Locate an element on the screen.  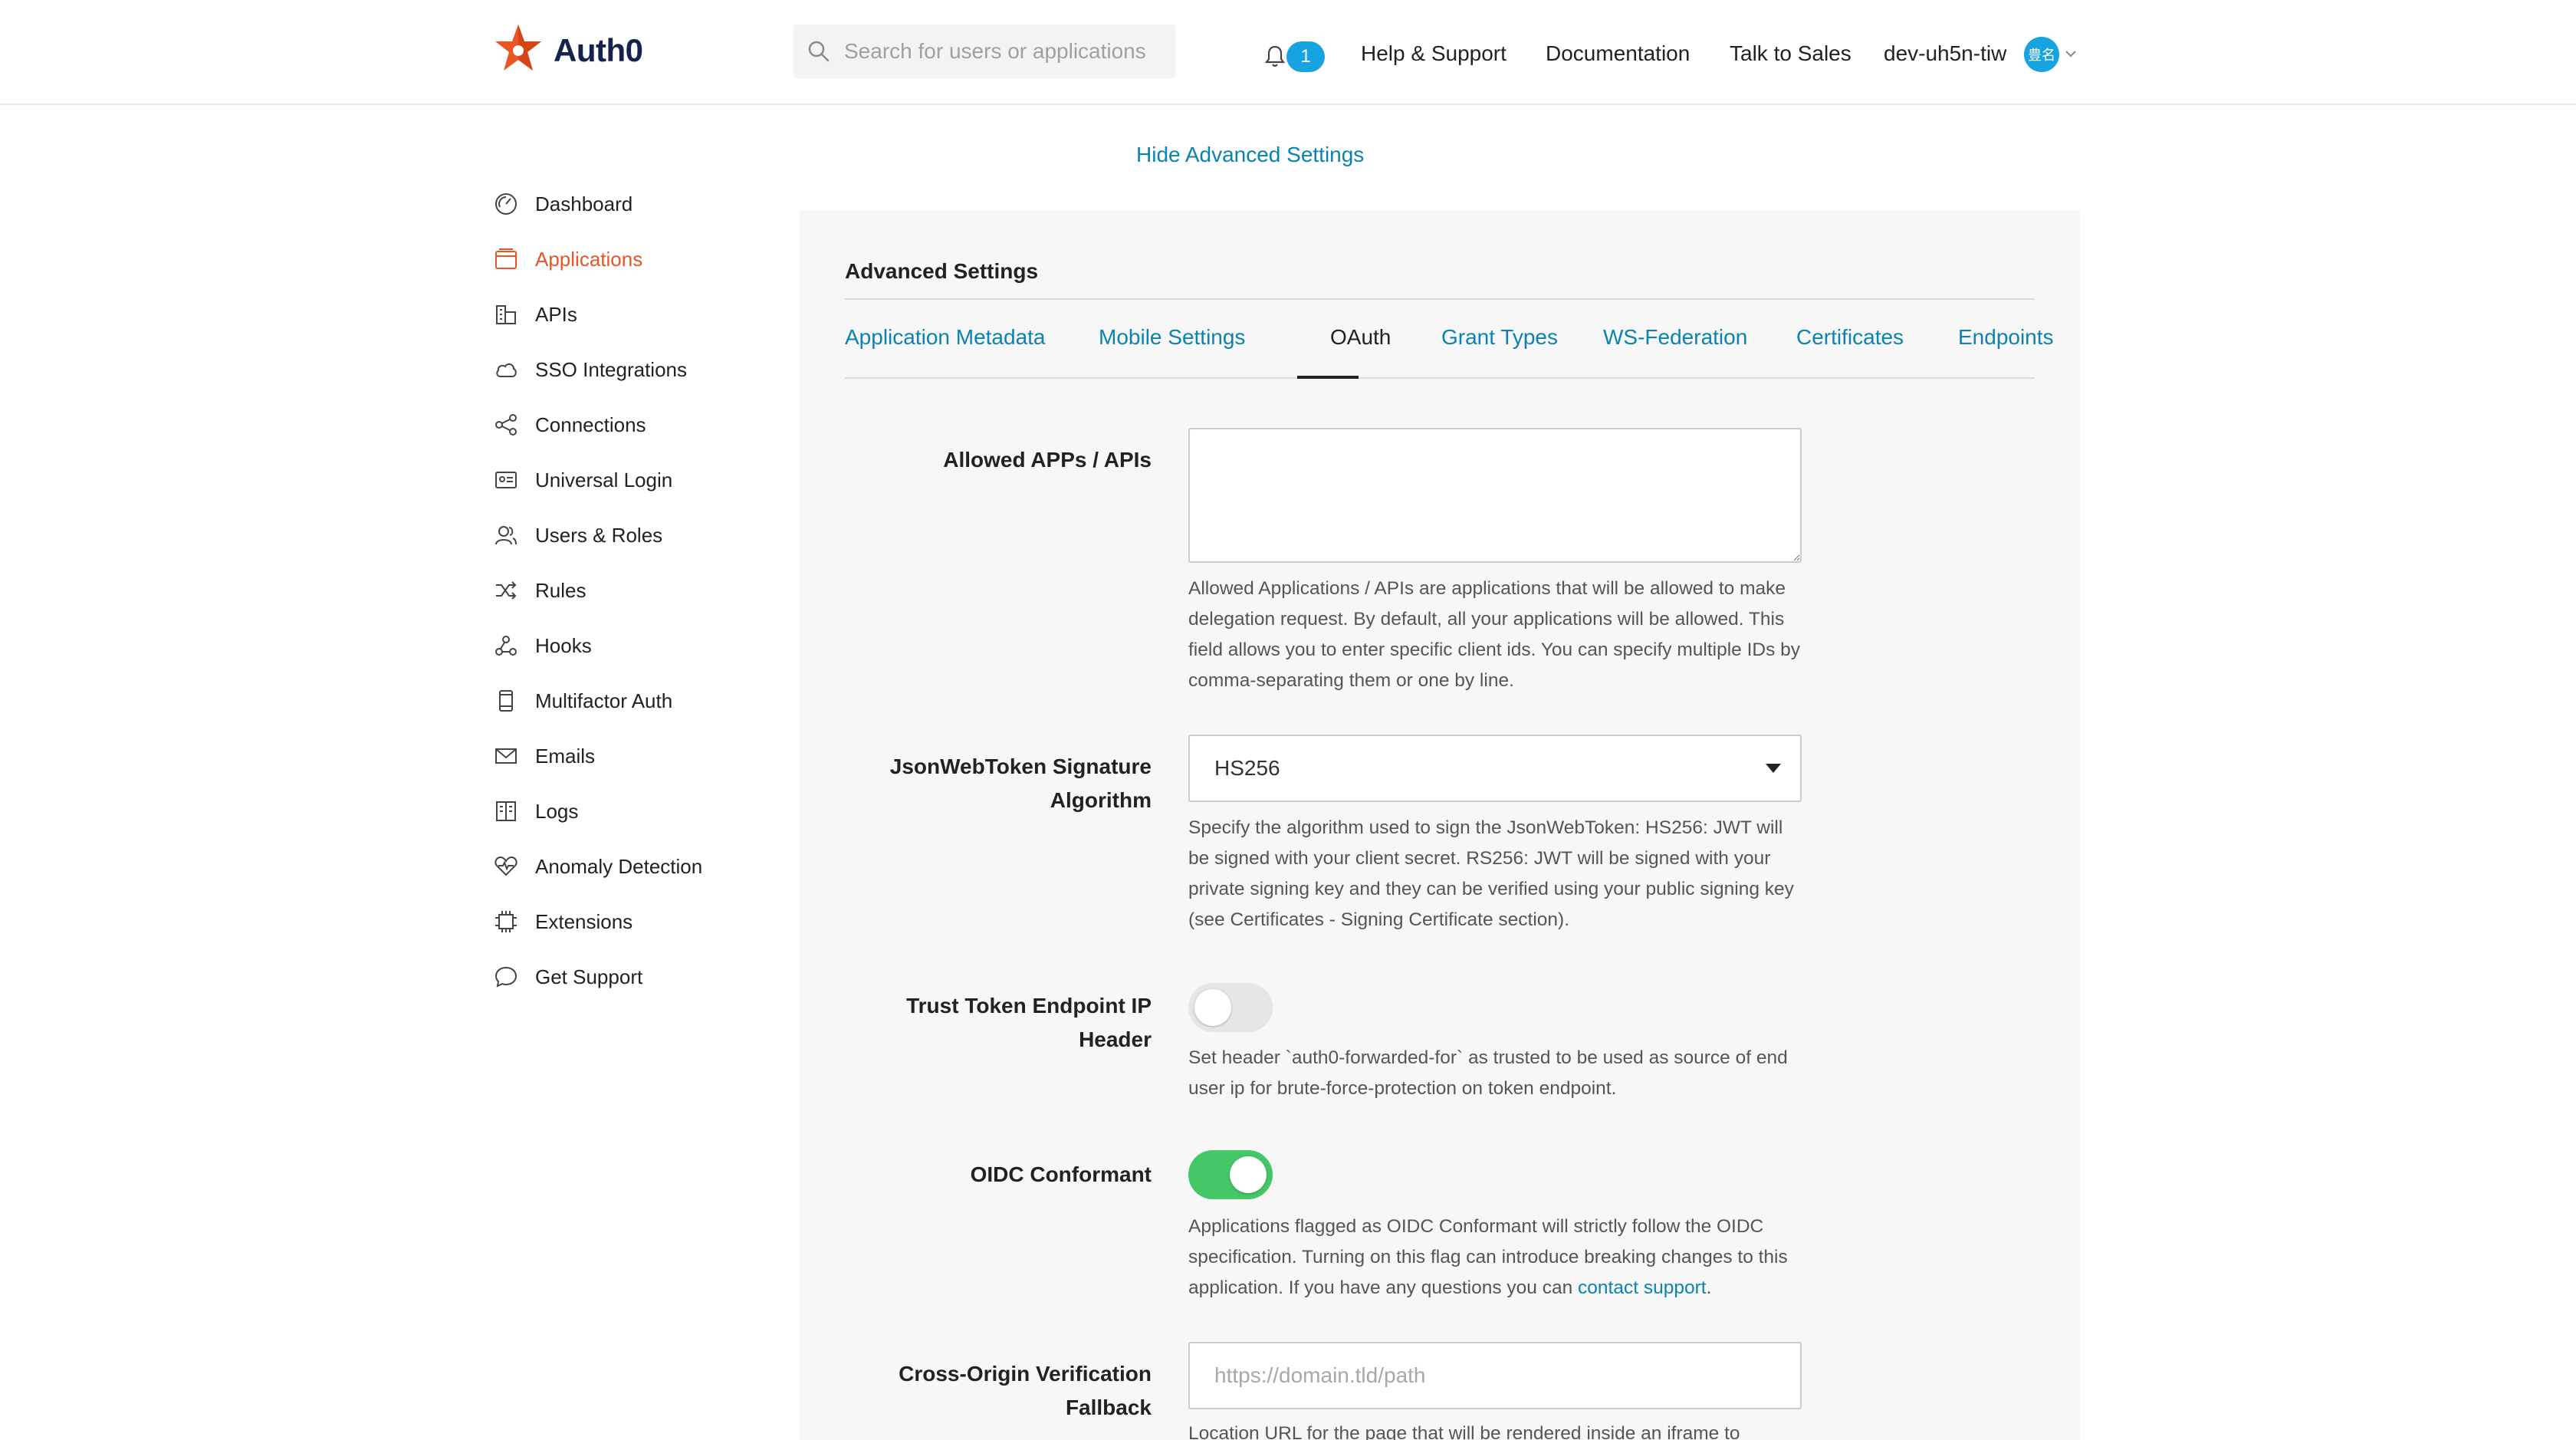
jwt-algorithm-label-line2: Algorithm is located at coordinates (1101, 800).